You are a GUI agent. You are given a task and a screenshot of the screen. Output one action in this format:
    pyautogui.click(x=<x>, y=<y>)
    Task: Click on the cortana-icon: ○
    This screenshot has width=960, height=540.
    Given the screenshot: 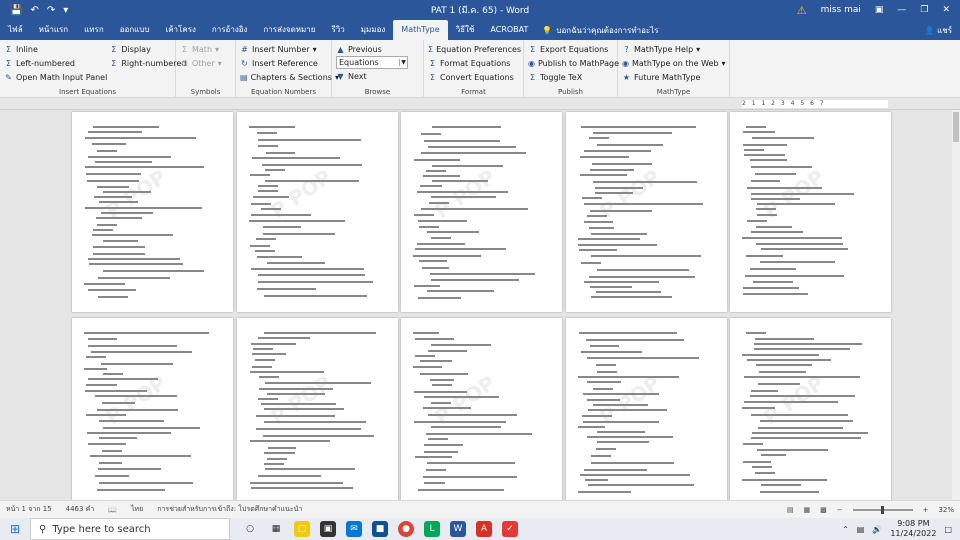 What is the action you would take?
    pyautogui.click(x=250, y=529)
    